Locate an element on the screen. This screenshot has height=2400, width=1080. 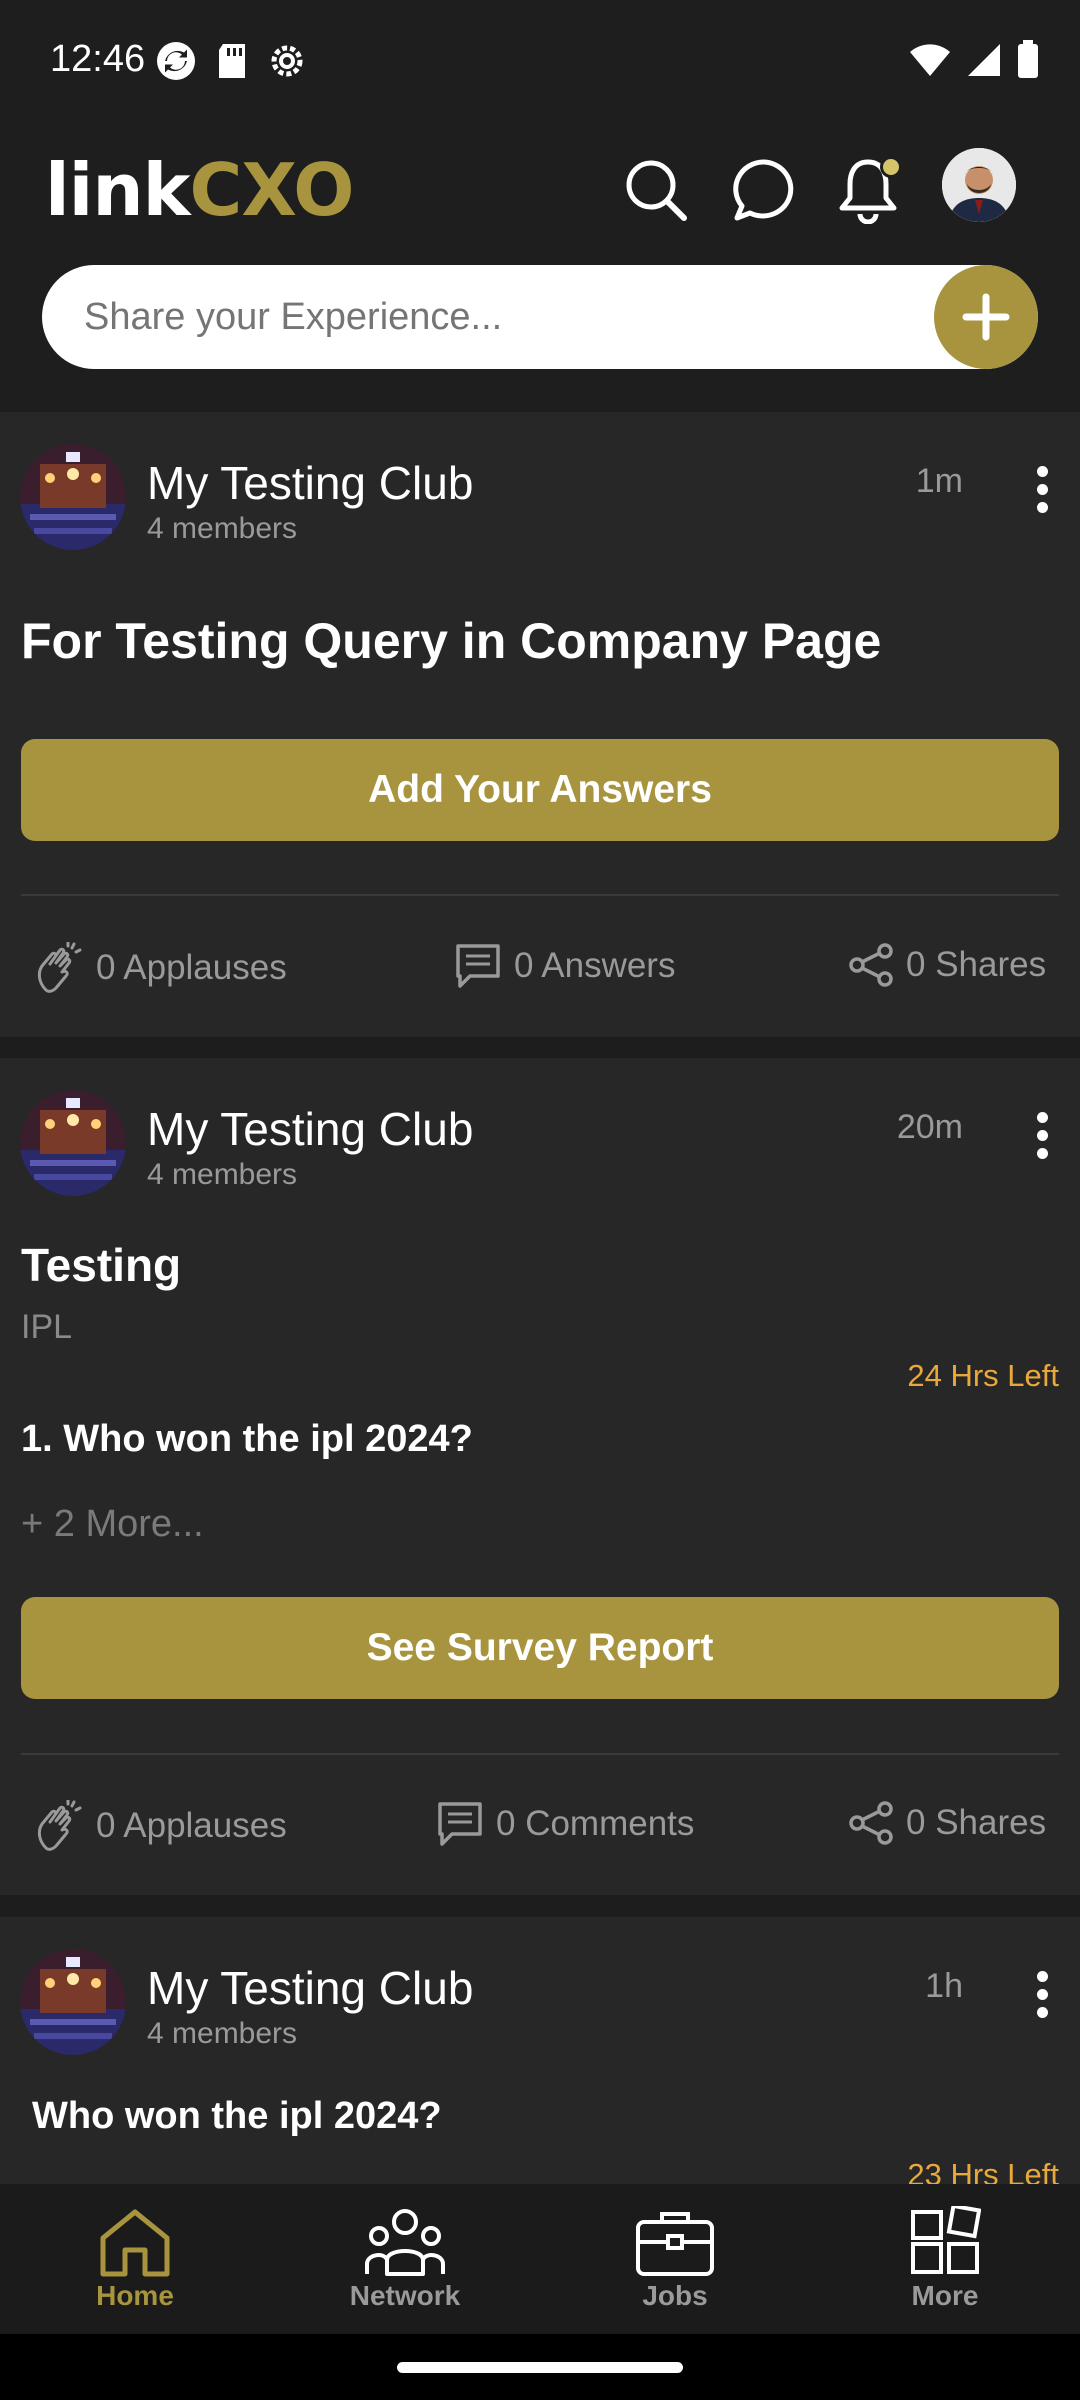
post-time: 20m is located at coordinates (929, 1127).